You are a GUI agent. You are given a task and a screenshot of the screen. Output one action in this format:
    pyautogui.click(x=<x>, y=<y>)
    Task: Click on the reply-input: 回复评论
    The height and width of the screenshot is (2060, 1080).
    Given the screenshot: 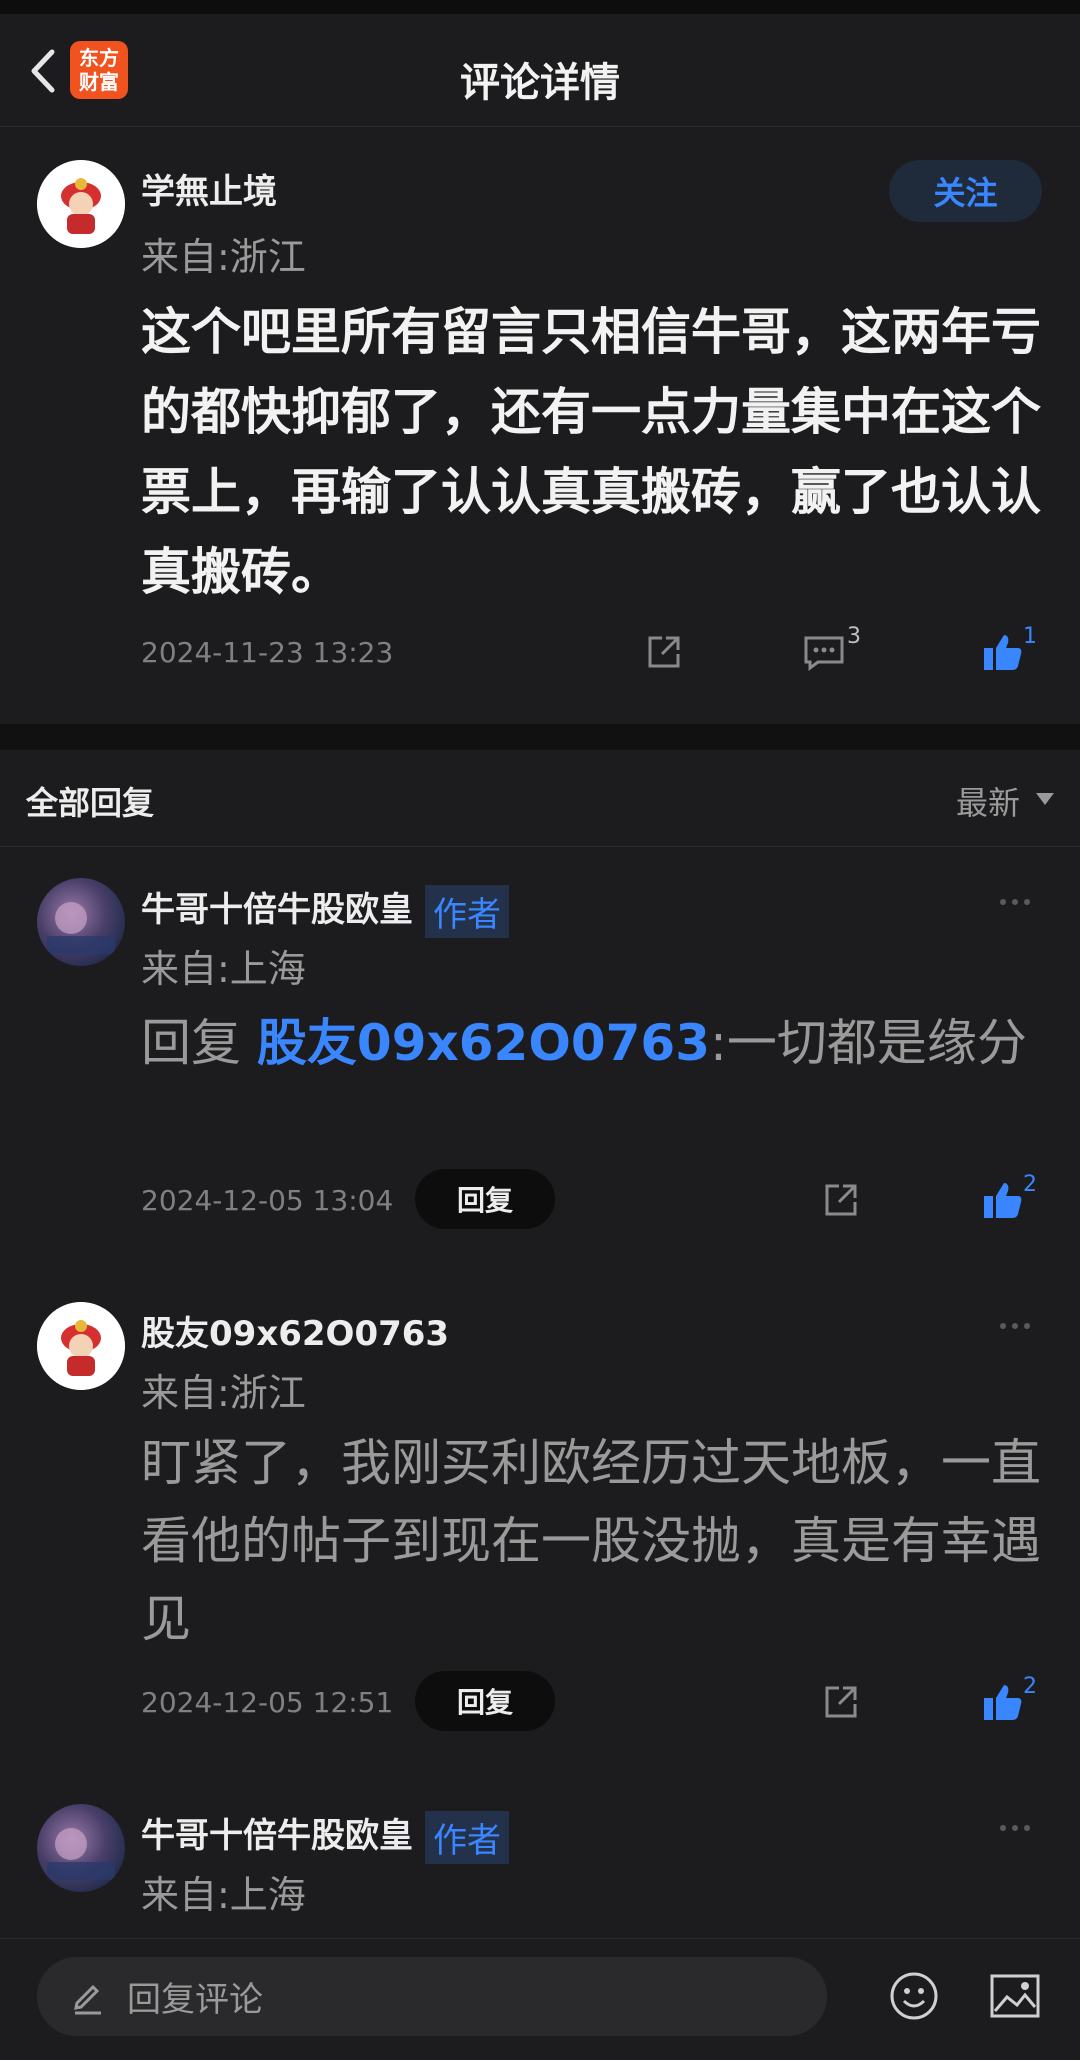 What is the action you would take?
    pyautogui.click(x=432, y=1996)
    